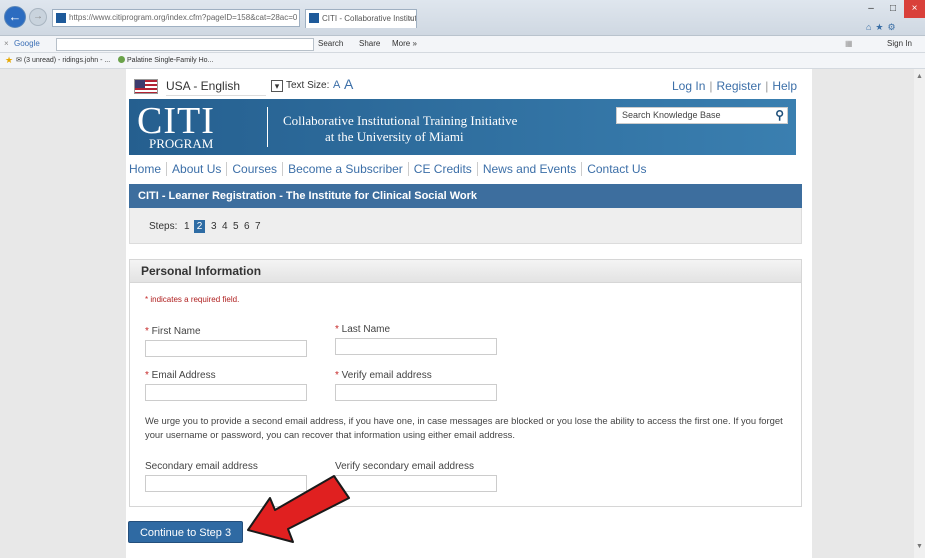  I want to click on last-name-label: * Last Name, so click(363, 329).